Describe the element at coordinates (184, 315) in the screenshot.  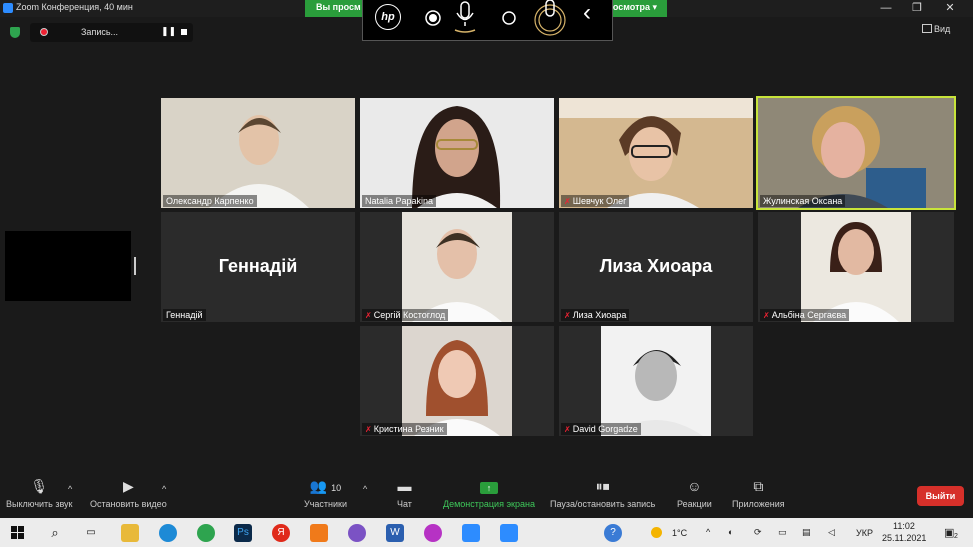
I see `participant-name: Геннадій` at that location.